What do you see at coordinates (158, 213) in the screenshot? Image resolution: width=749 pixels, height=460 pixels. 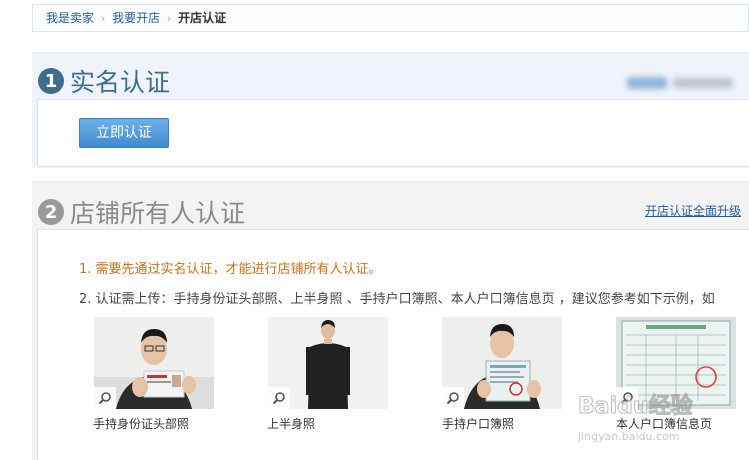 I see `step2-title: 店铺所有人认证` at bounding box center [158, 213].